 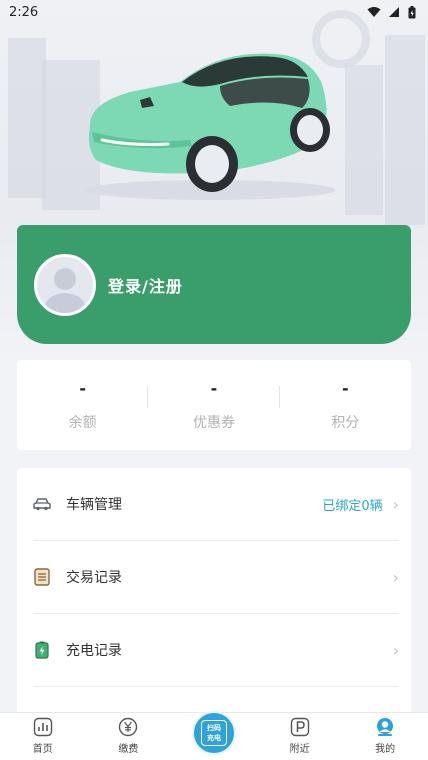 What do you see at coordinates (300, 727) in the screenshot?
I see `parking-icon` at bounding box center [300, 727].